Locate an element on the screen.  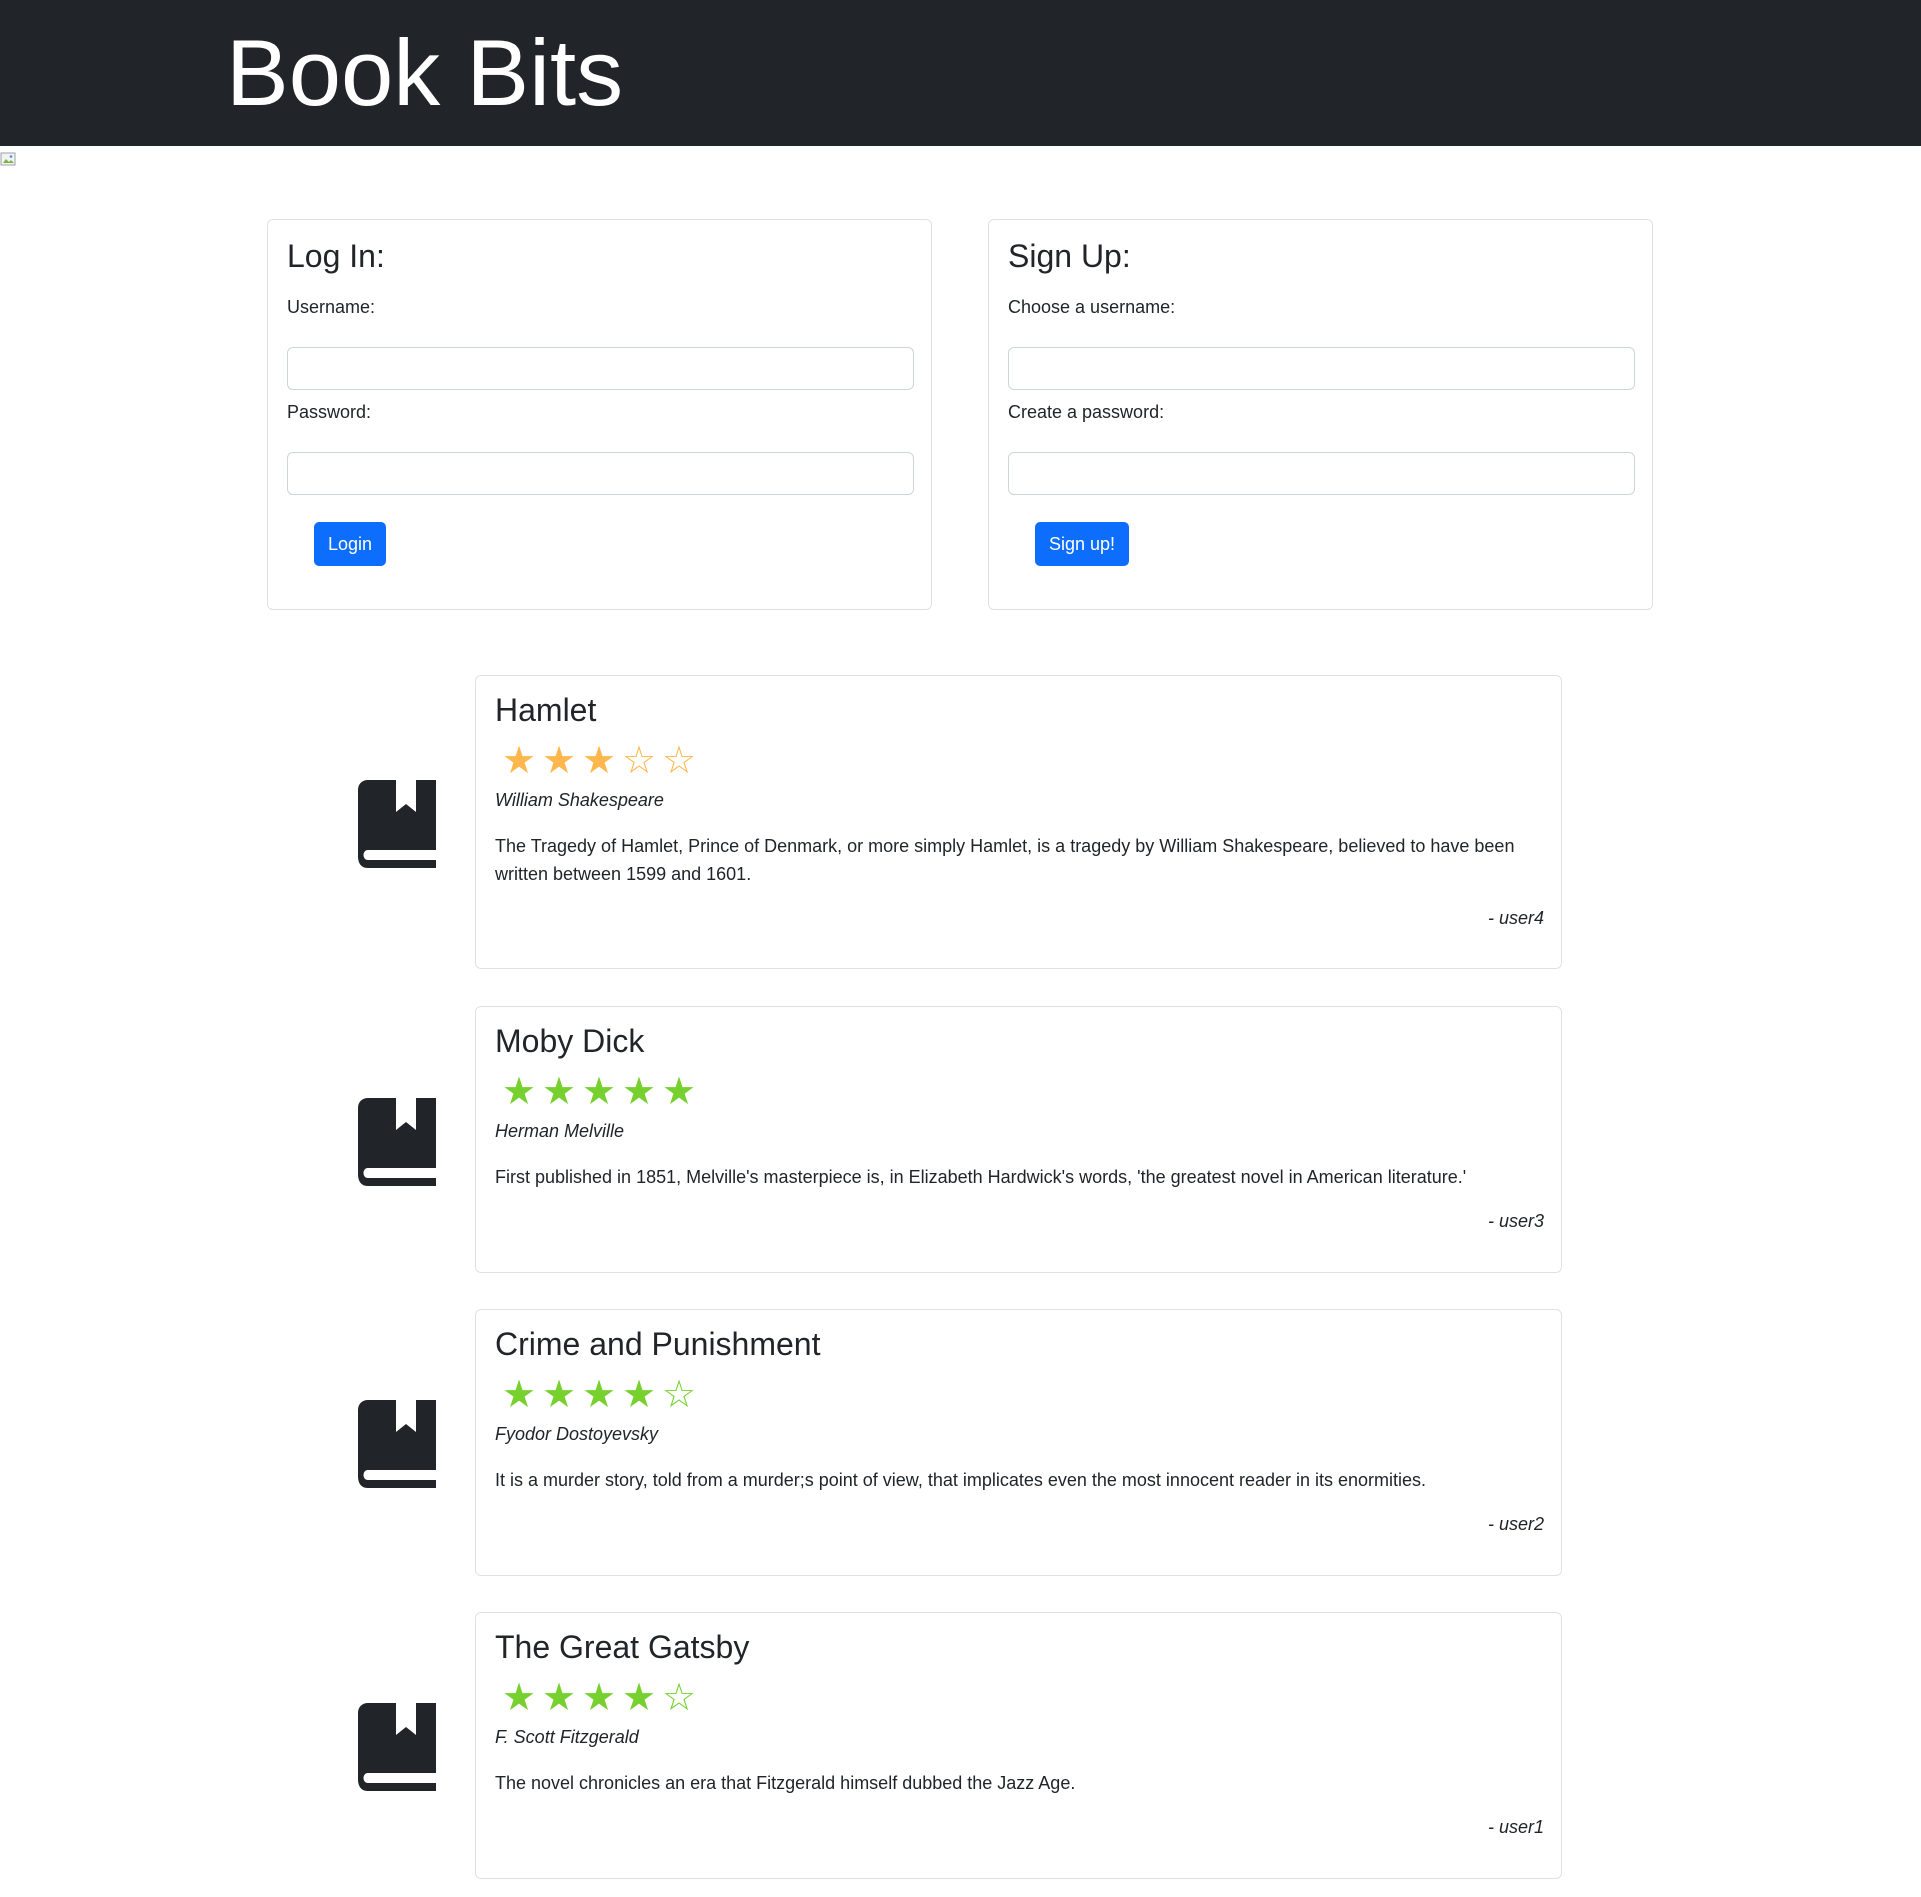
username-input is located at coordinates (600, 368).